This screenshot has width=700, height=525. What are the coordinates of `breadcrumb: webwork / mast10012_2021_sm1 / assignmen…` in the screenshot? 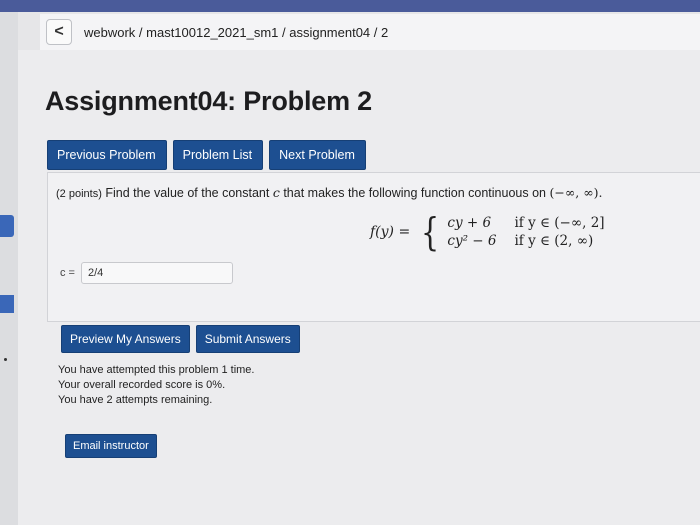 It's located at (236, 32).